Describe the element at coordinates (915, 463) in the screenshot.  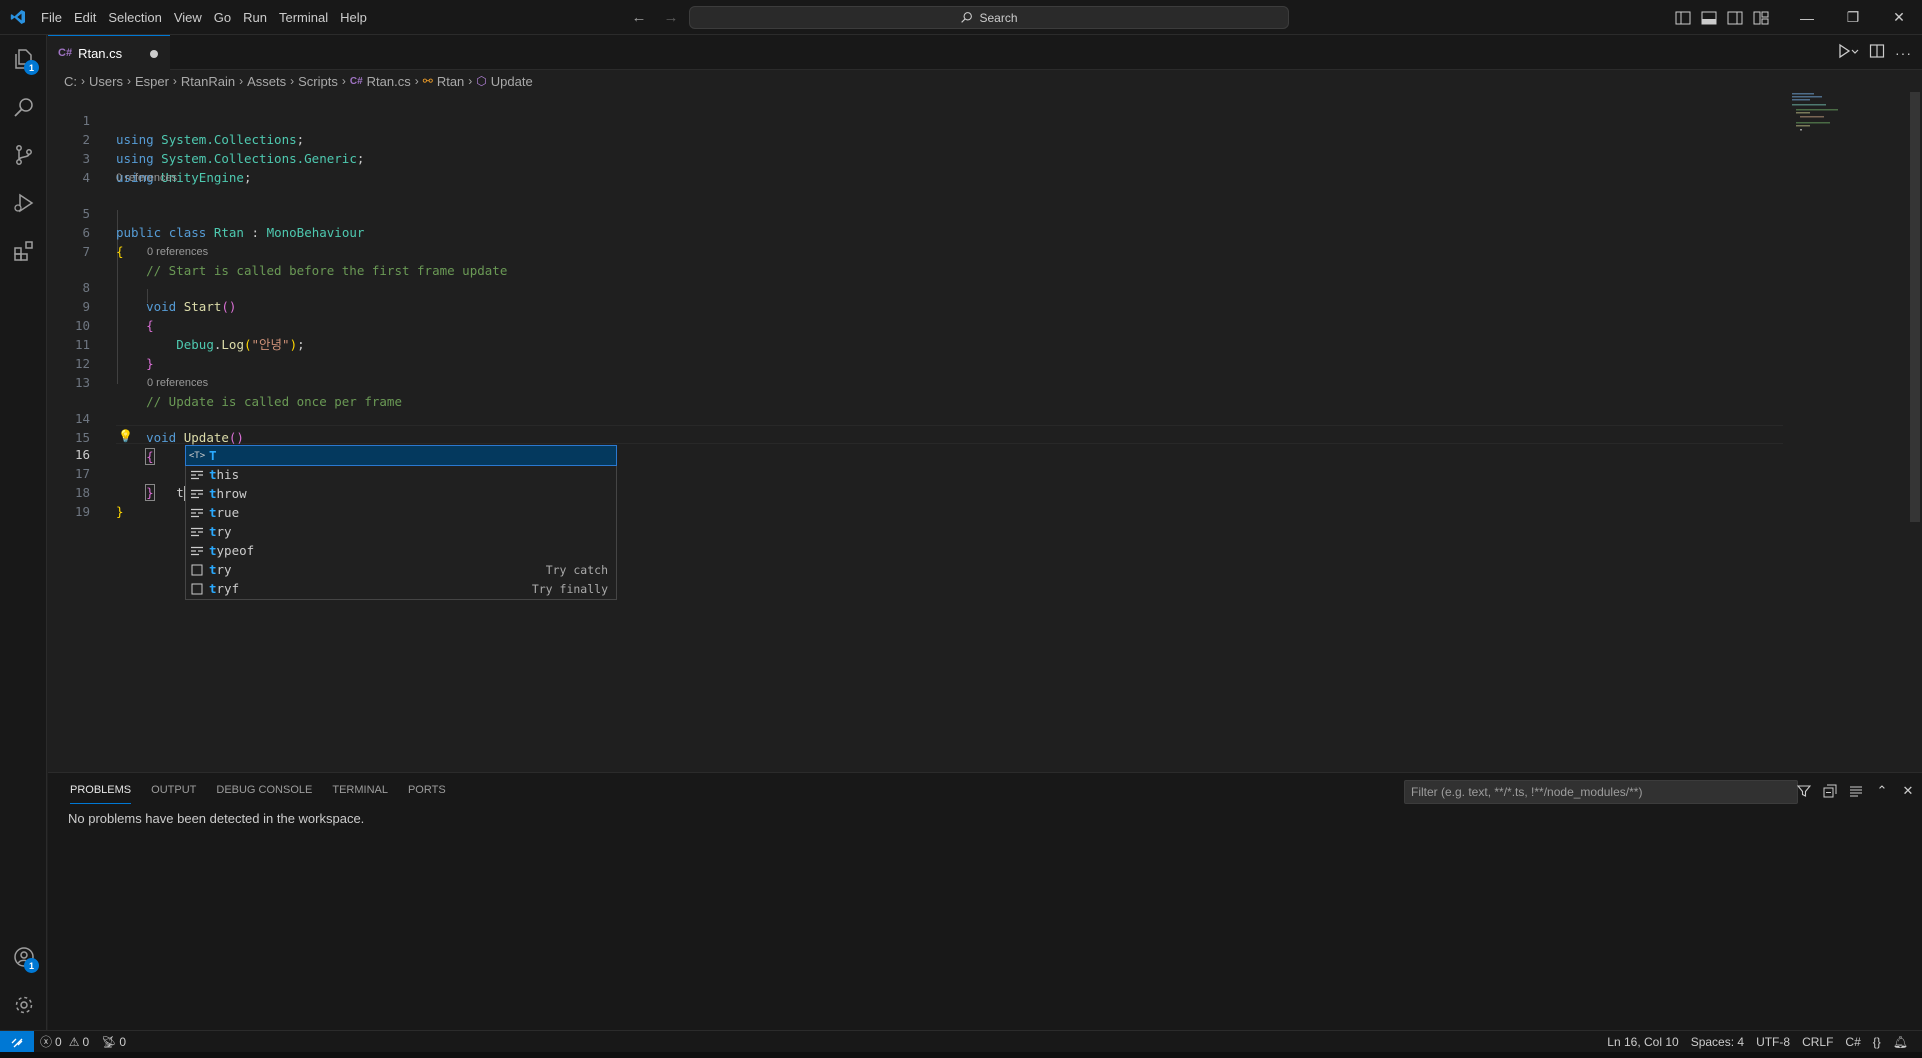
I see `code-line: 16 💡 t` at that location.